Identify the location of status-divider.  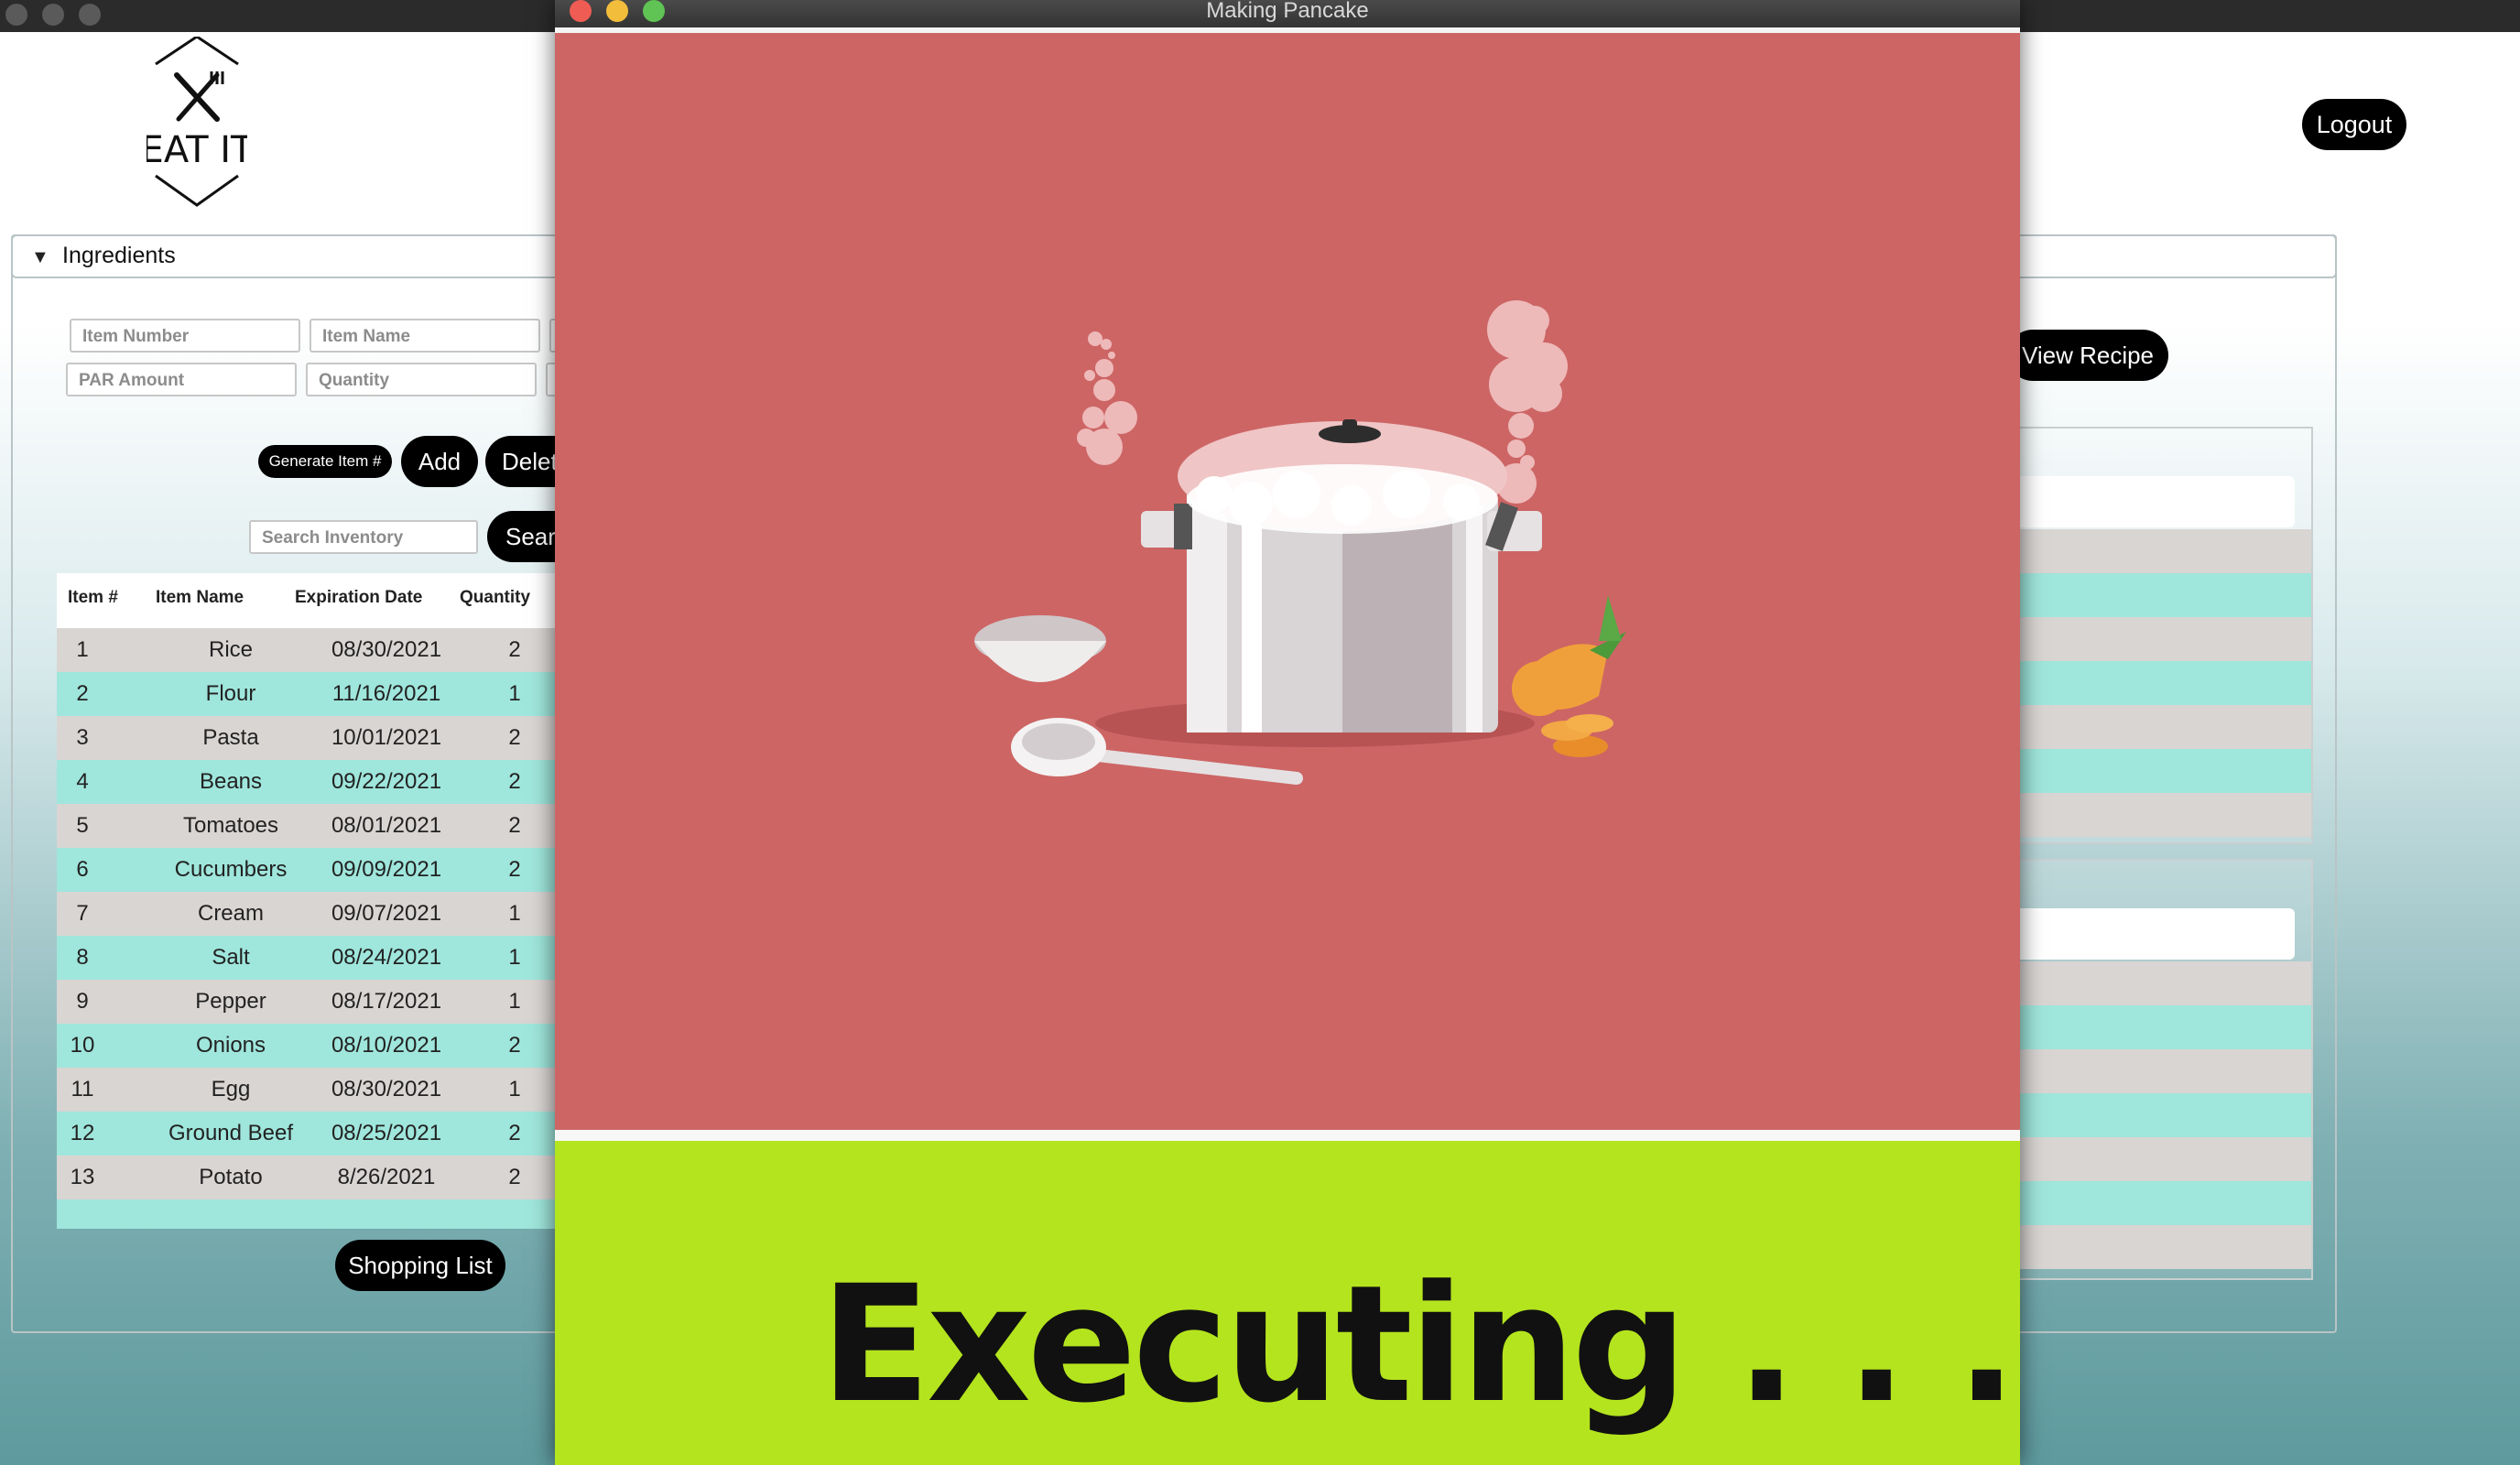
(1287, 1135).